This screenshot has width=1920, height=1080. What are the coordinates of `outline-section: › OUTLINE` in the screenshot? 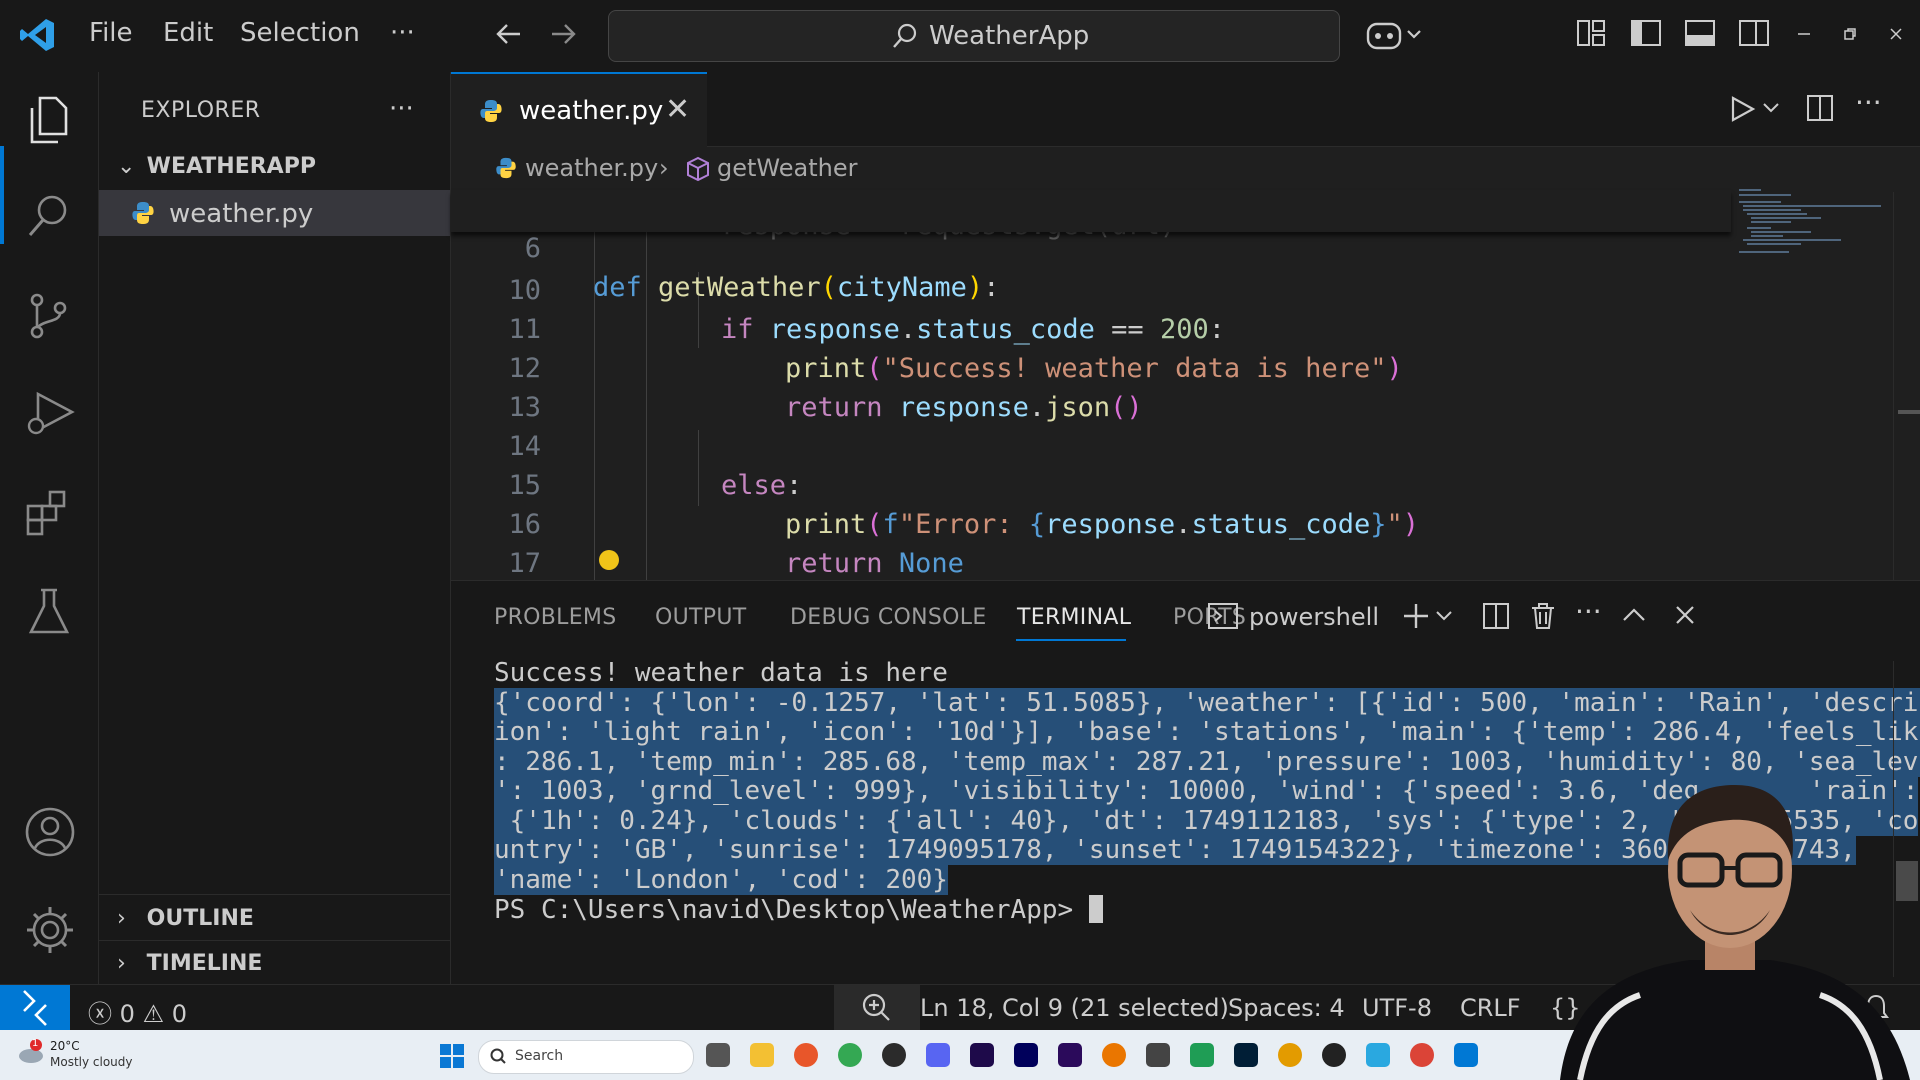 It's located at (185, 918).